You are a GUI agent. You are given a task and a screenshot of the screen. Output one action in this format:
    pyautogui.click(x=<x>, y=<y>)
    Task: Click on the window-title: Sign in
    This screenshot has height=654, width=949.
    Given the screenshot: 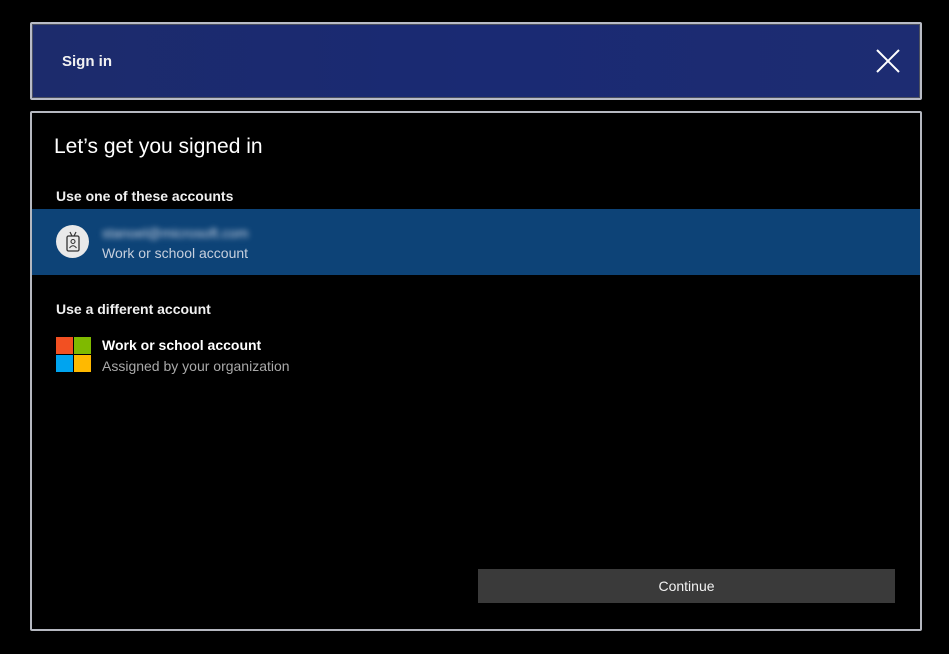 What is the action you would take?
    pyautogui.click(x=87, y=61)
    